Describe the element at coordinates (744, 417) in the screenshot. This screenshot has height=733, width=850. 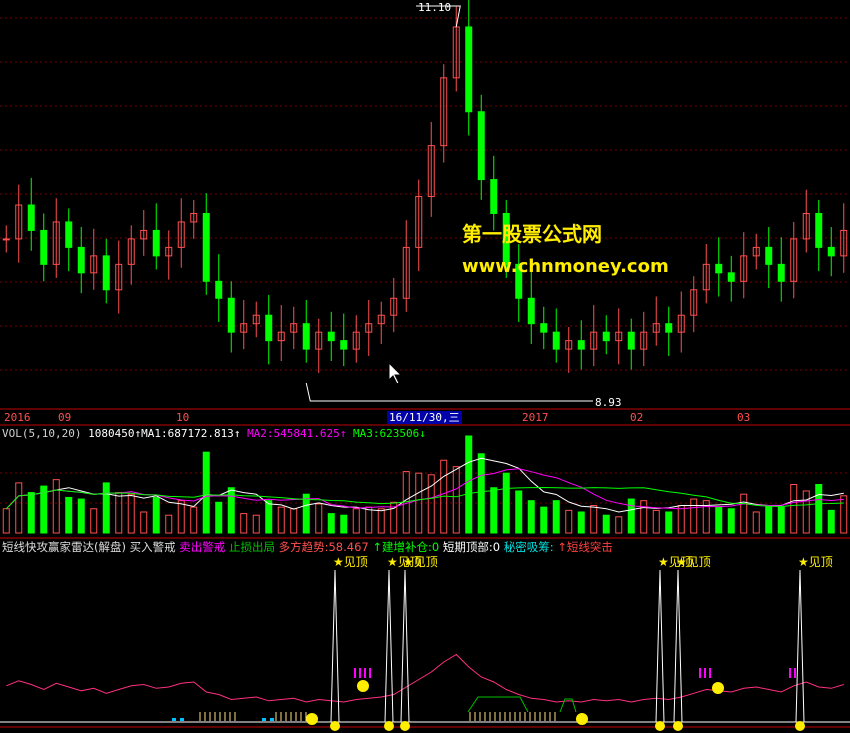
I see `axis-label-03: 03` at that location.